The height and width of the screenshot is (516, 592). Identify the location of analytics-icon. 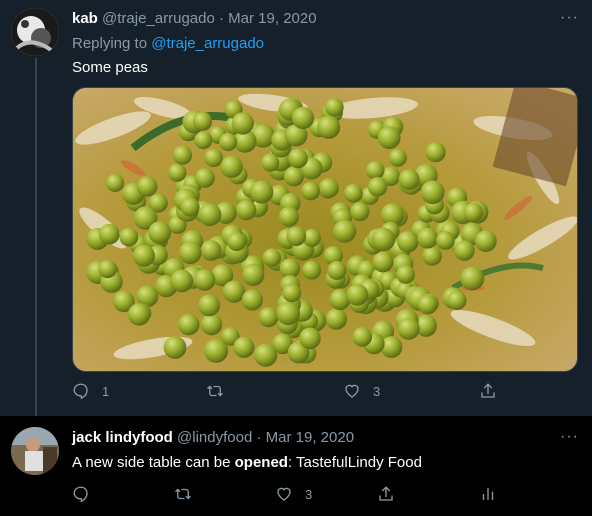
(488, 494).